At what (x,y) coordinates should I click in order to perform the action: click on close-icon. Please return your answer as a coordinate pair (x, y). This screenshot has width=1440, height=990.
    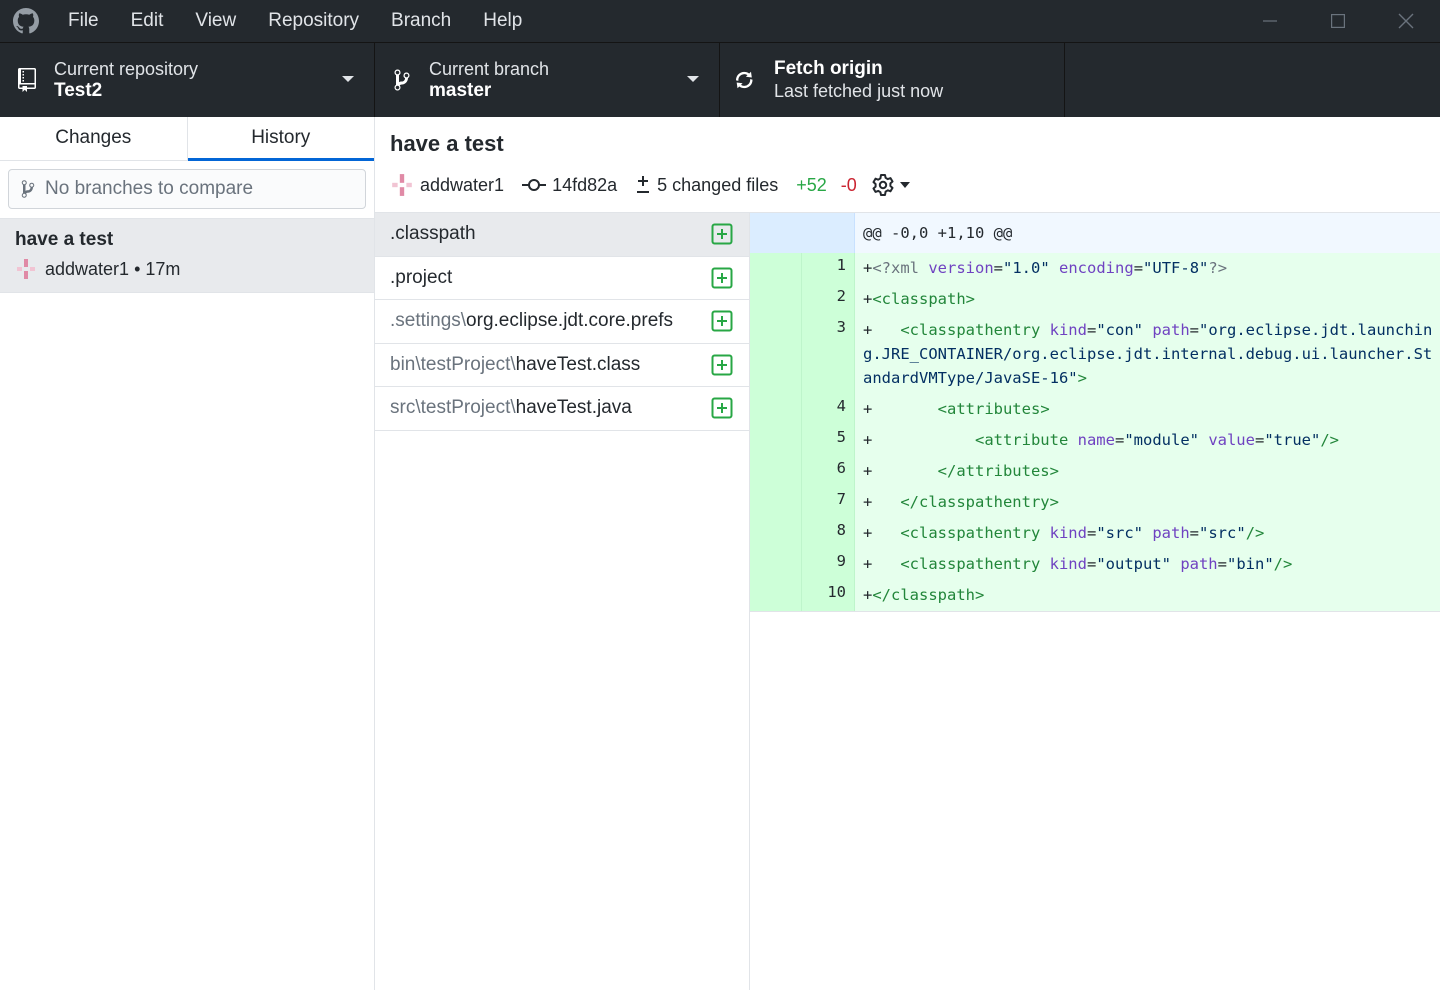
    Looking at the image, I should click on (1406, 21).